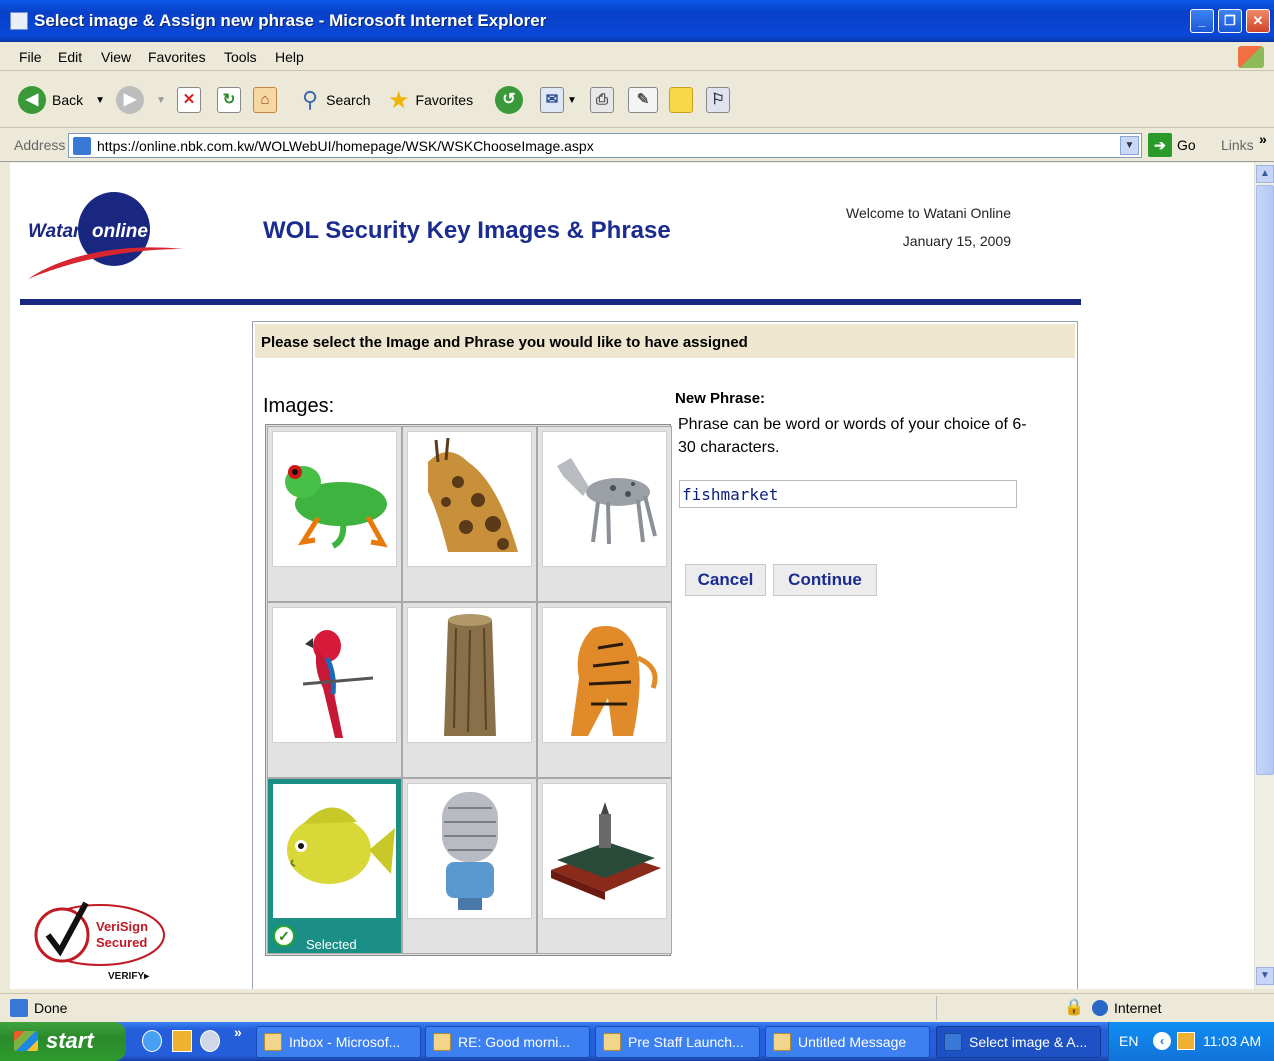 The image size is (1274, 1061). I want to click on refresh-button: ↻, so click(229, 100).